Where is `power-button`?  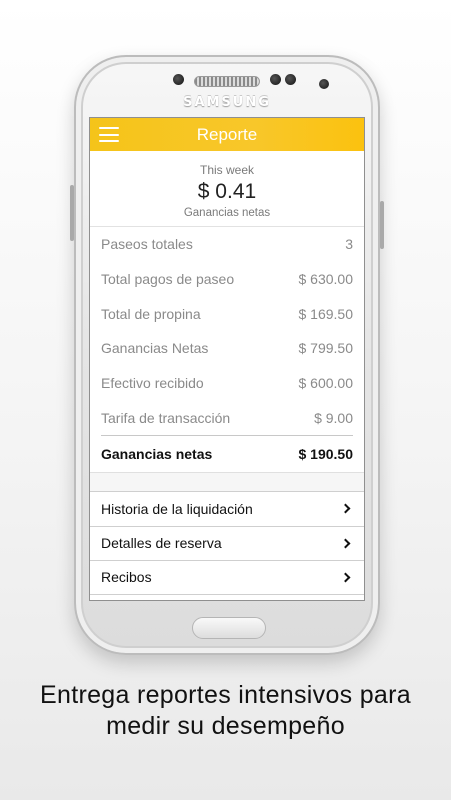 power-button is located at coordinates (382, 225).